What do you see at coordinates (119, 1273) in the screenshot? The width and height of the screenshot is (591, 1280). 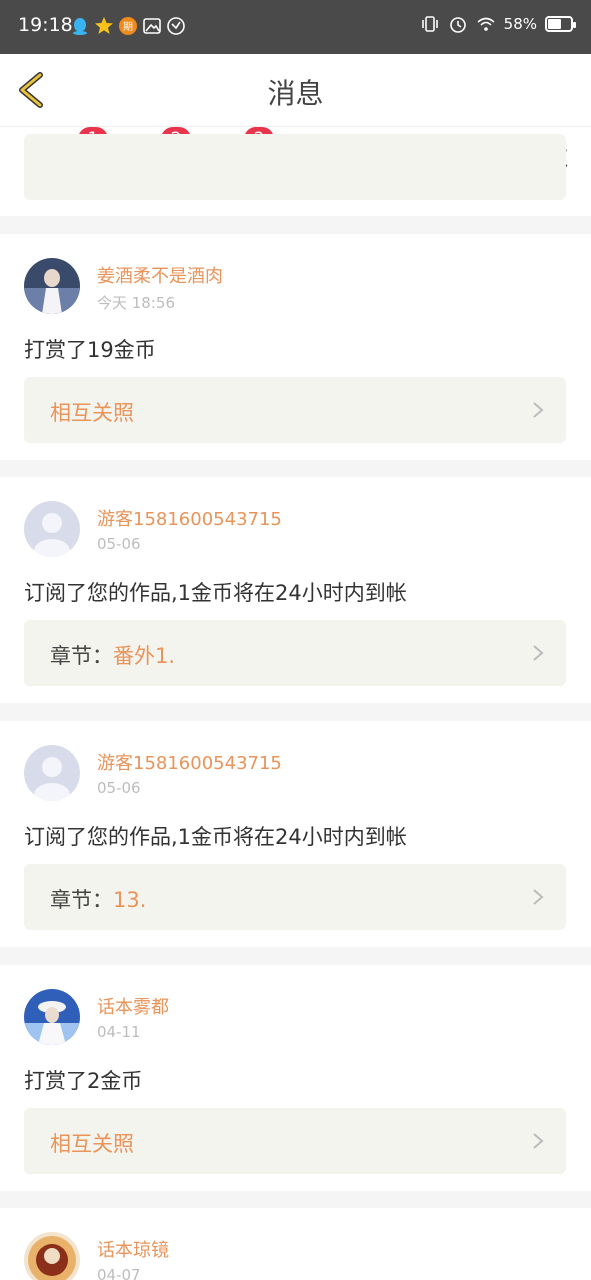 I see `message-time: 04-07` at bounding box center [119, 1273].